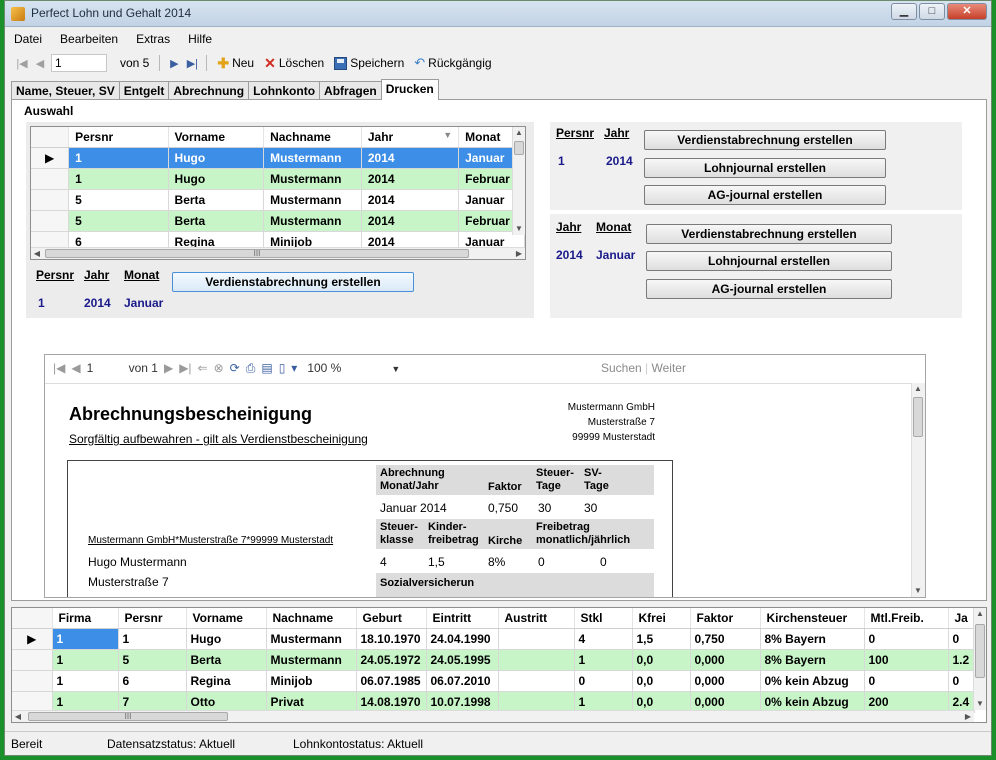 This screenshot has width=996, height=760. What do you see at coordinates (266, 368) in the screenshot?
I see `report-layout-icon: ▤` at bounding box center [266, 368].